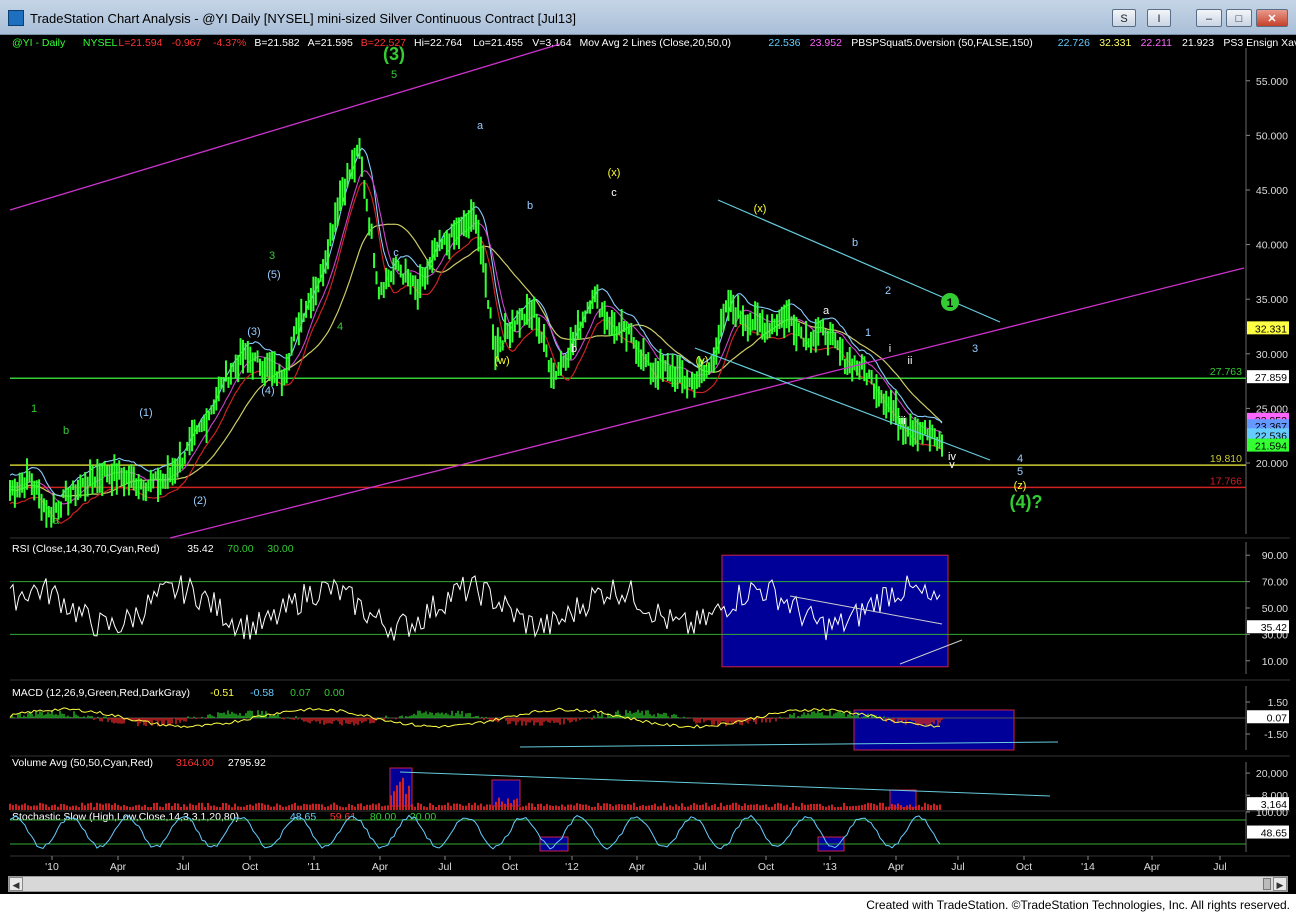 This screenshot has width=1296, height=916. Describe the element at coordinates (273, 275) in the screenshot. I see `wave-label: (5)` at that location.